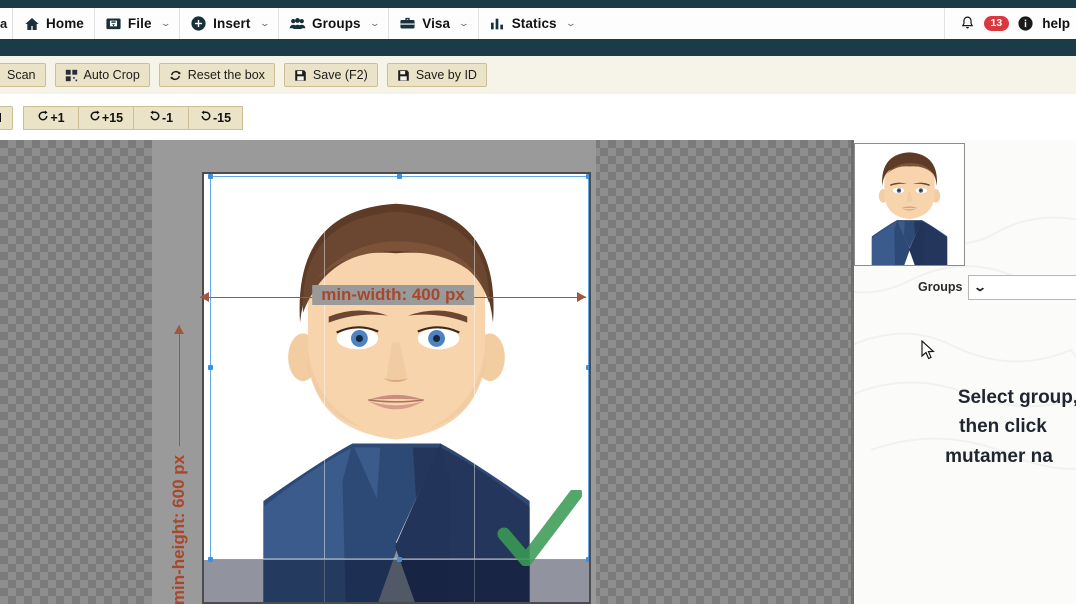 The height and width of the screenshot is (604, 1076). I want to click on menu-label-insert: Insert, so click(232, 23).